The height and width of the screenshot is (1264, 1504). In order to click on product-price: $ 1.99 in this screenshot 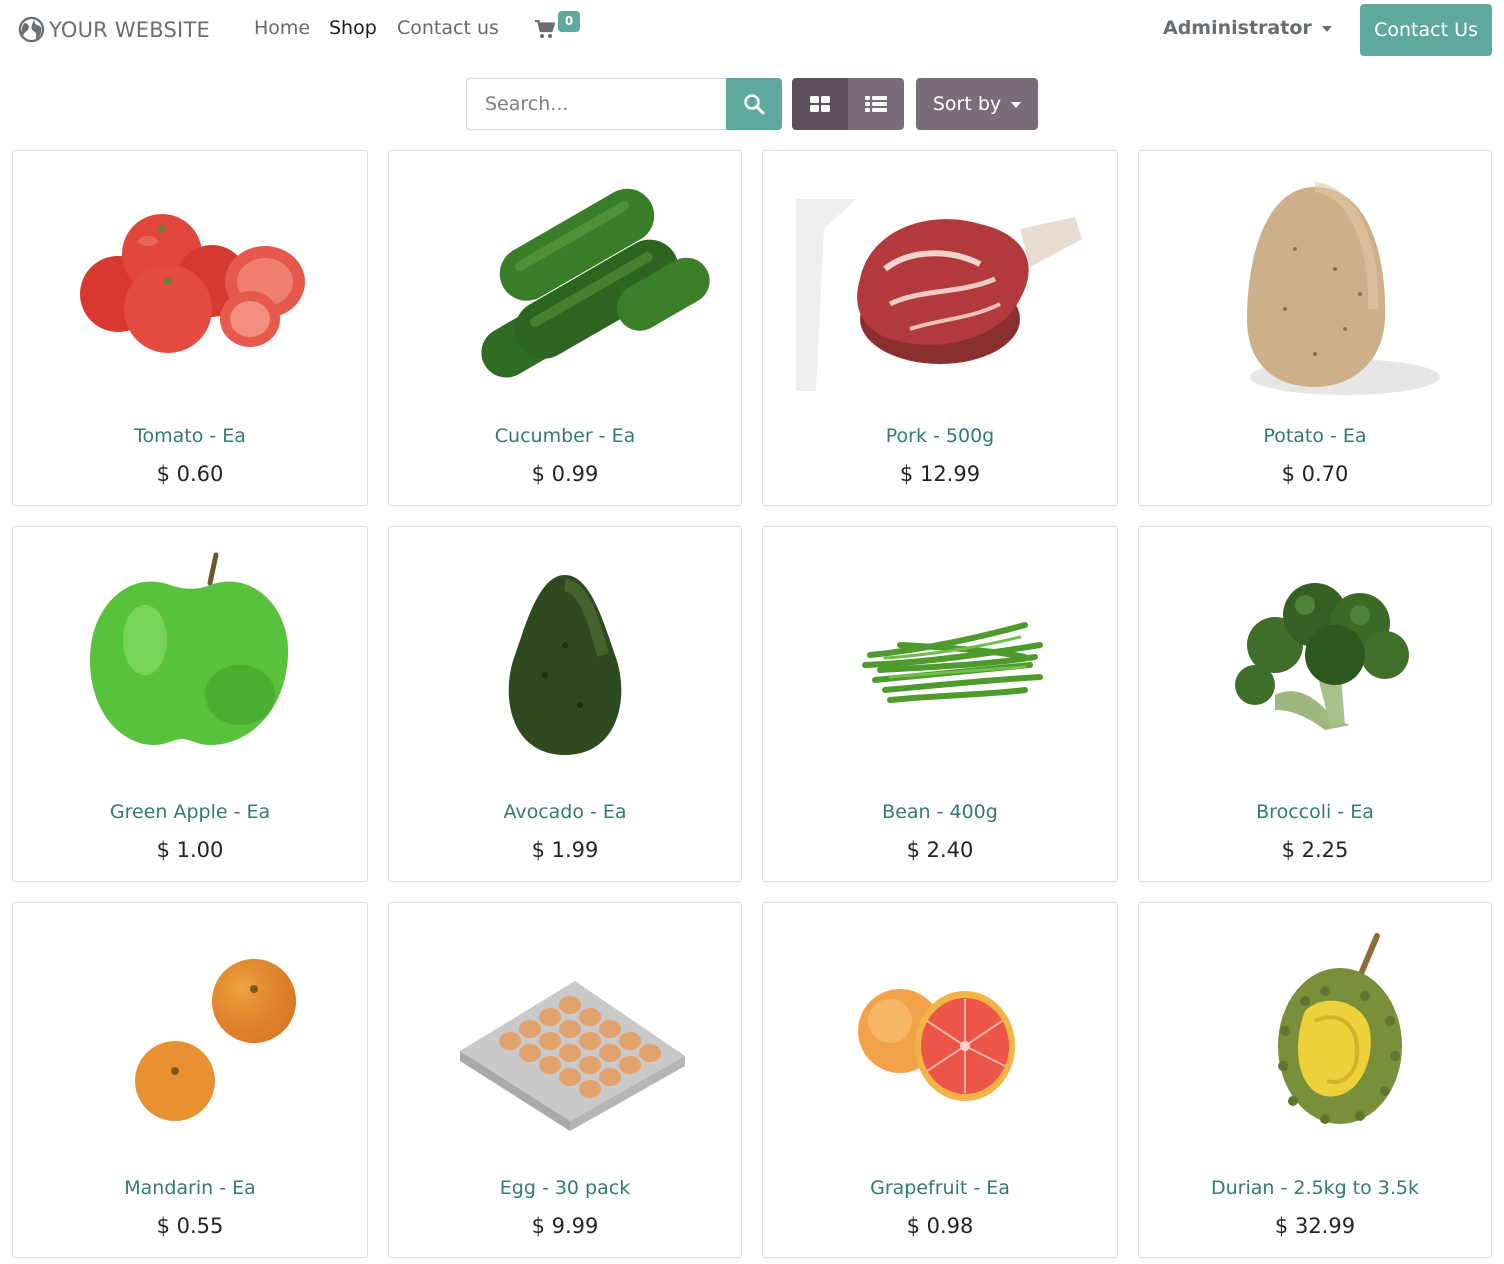, I will do `click(565, 850)`.